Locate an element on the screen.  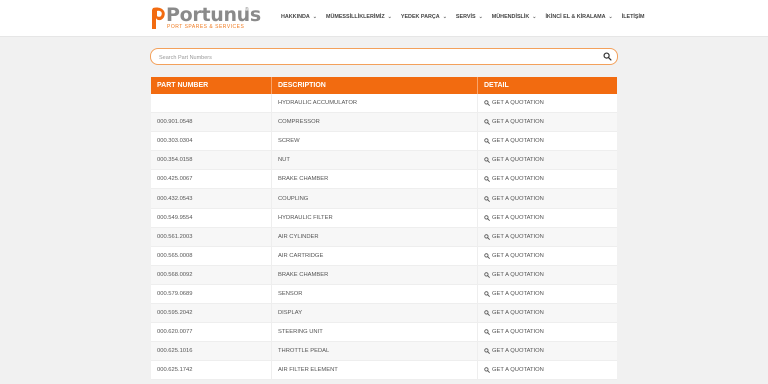
part-number-cell: 000.901.0548 is located at coordinates (211, 122).